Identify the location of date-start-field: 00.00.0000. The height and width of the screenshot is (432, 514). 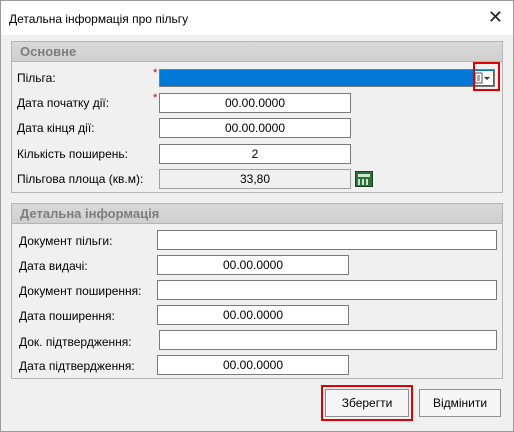
(255, 103).